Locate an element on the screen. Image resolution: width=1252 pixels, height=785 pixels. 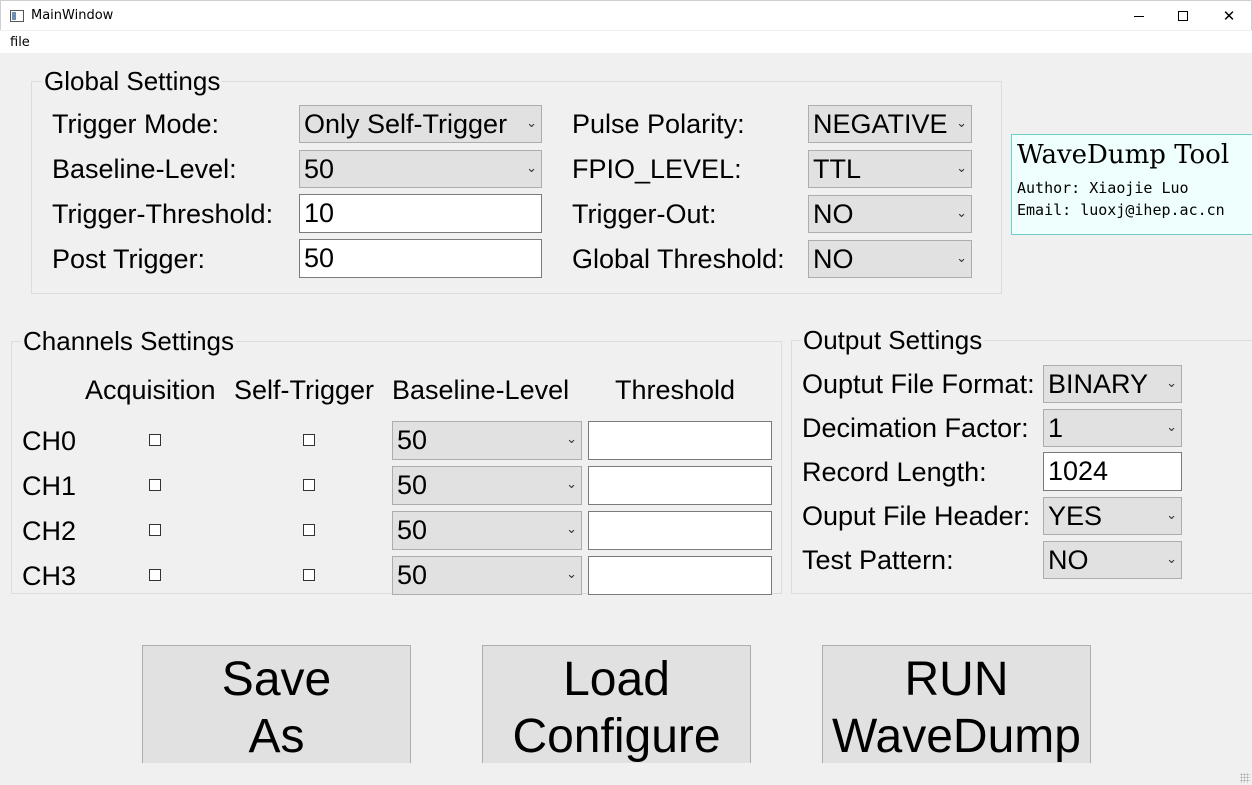
decimation-factor-label: Decimation Factor: is located at coordinates (915, 428).